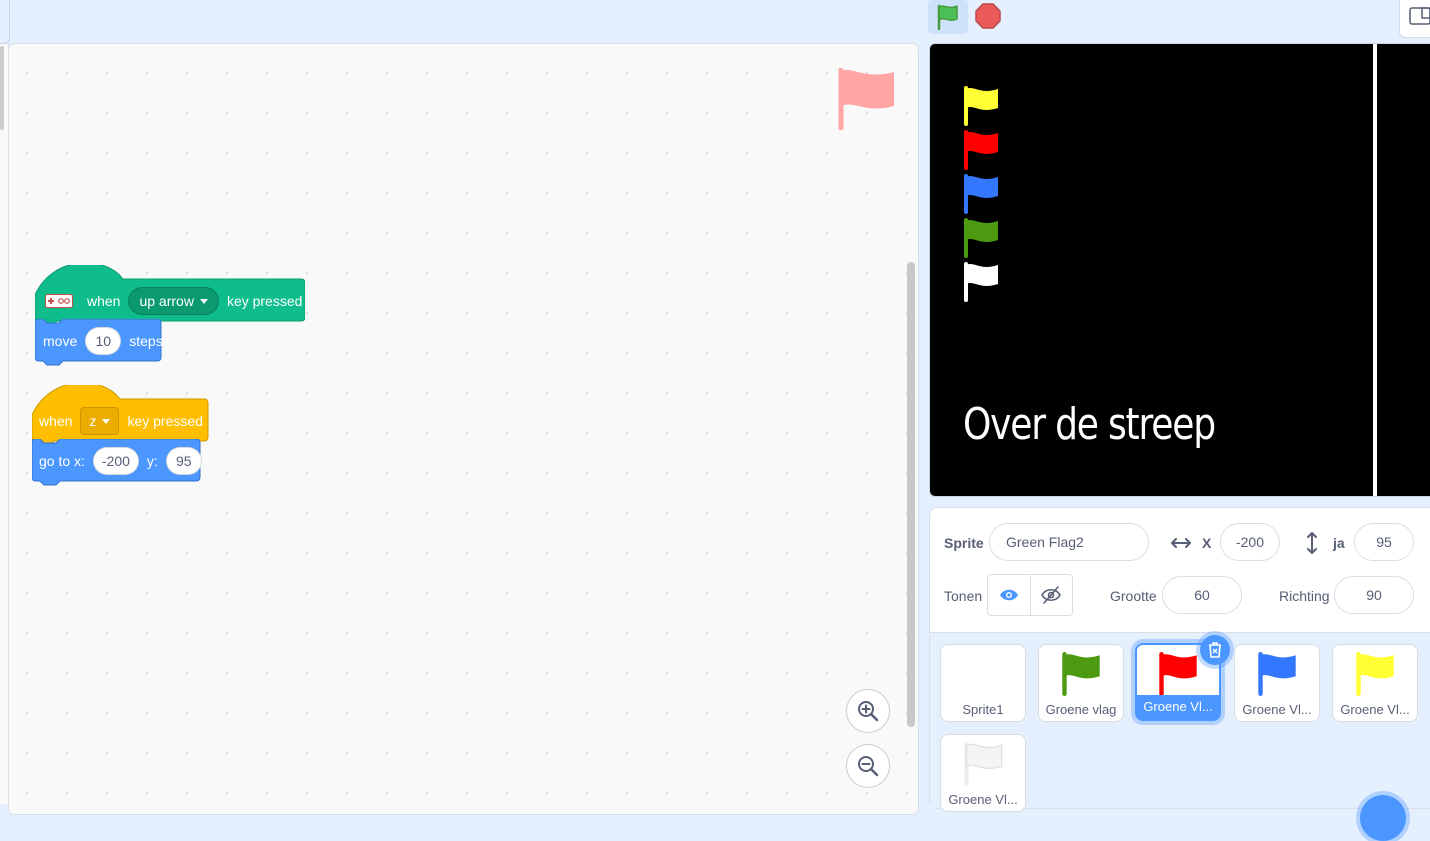  I want to click on visibility-toggle, so click(1030, 595).